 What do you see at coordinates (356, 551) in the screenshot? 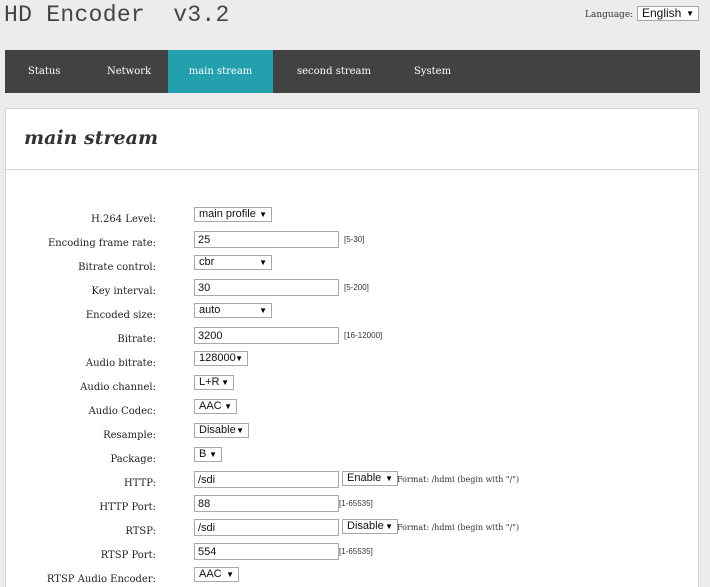
I see `rtsp-port-hint: [1-65535]` at bounding box center [356, 551].